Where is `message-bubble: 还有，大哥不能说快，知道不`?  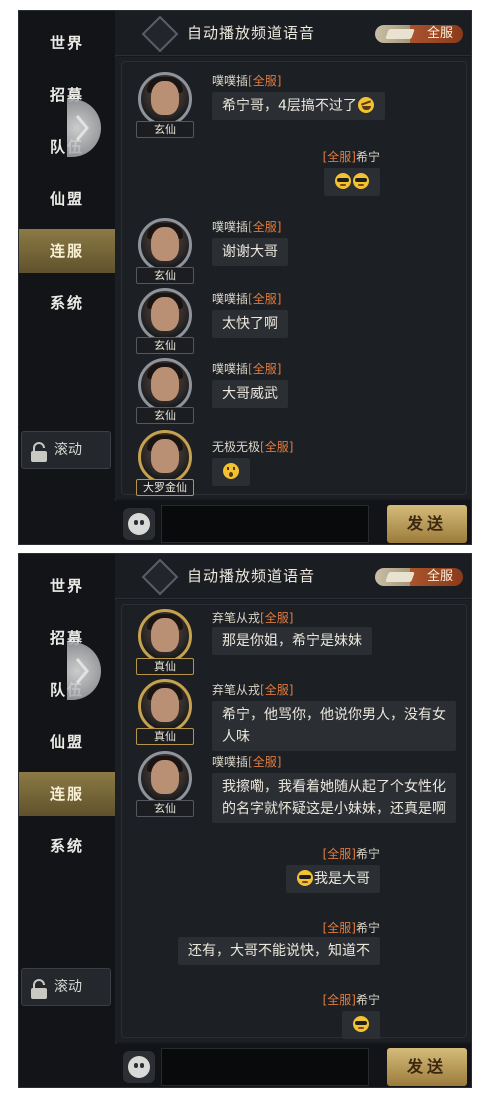 message-bubble: 还有，大哥不能说快，知道不 is located at coordinates (279, 951).